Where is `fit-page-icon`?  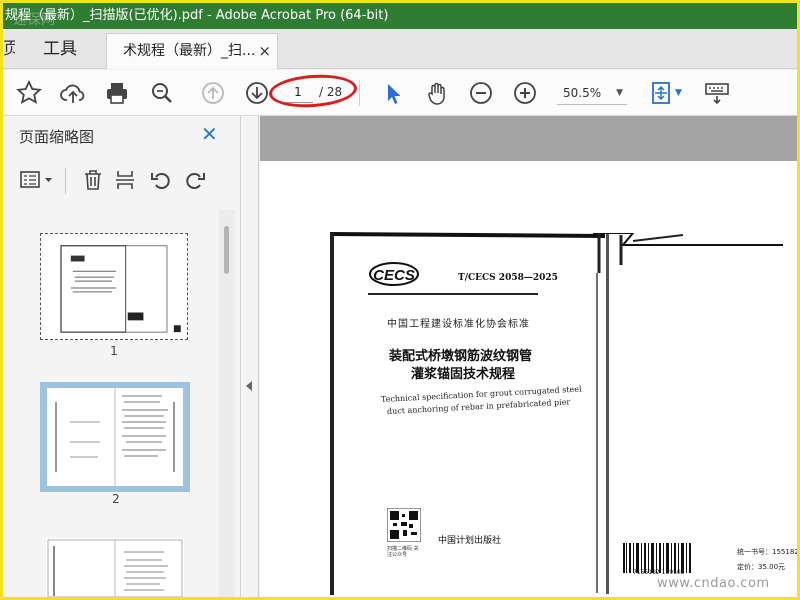
fit-page-icon is located at coordinates (661, 93).